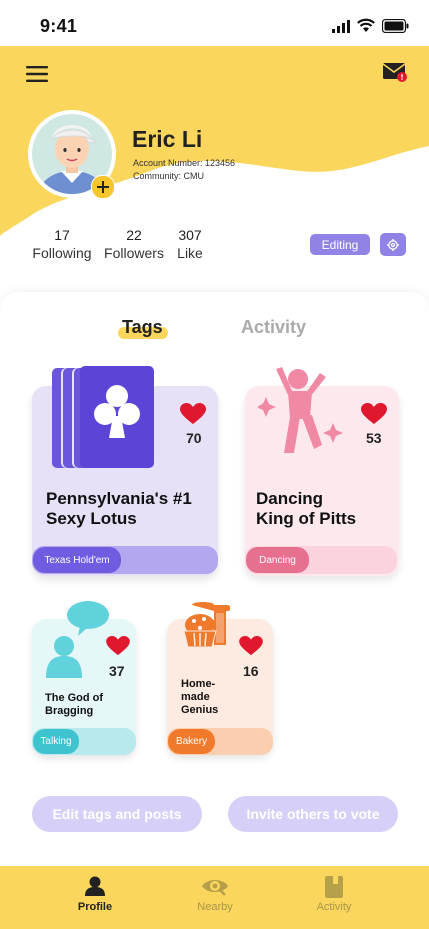  Describe the element at coordinates (334, 887) in the screenshot. I see `book-icon` at that location.